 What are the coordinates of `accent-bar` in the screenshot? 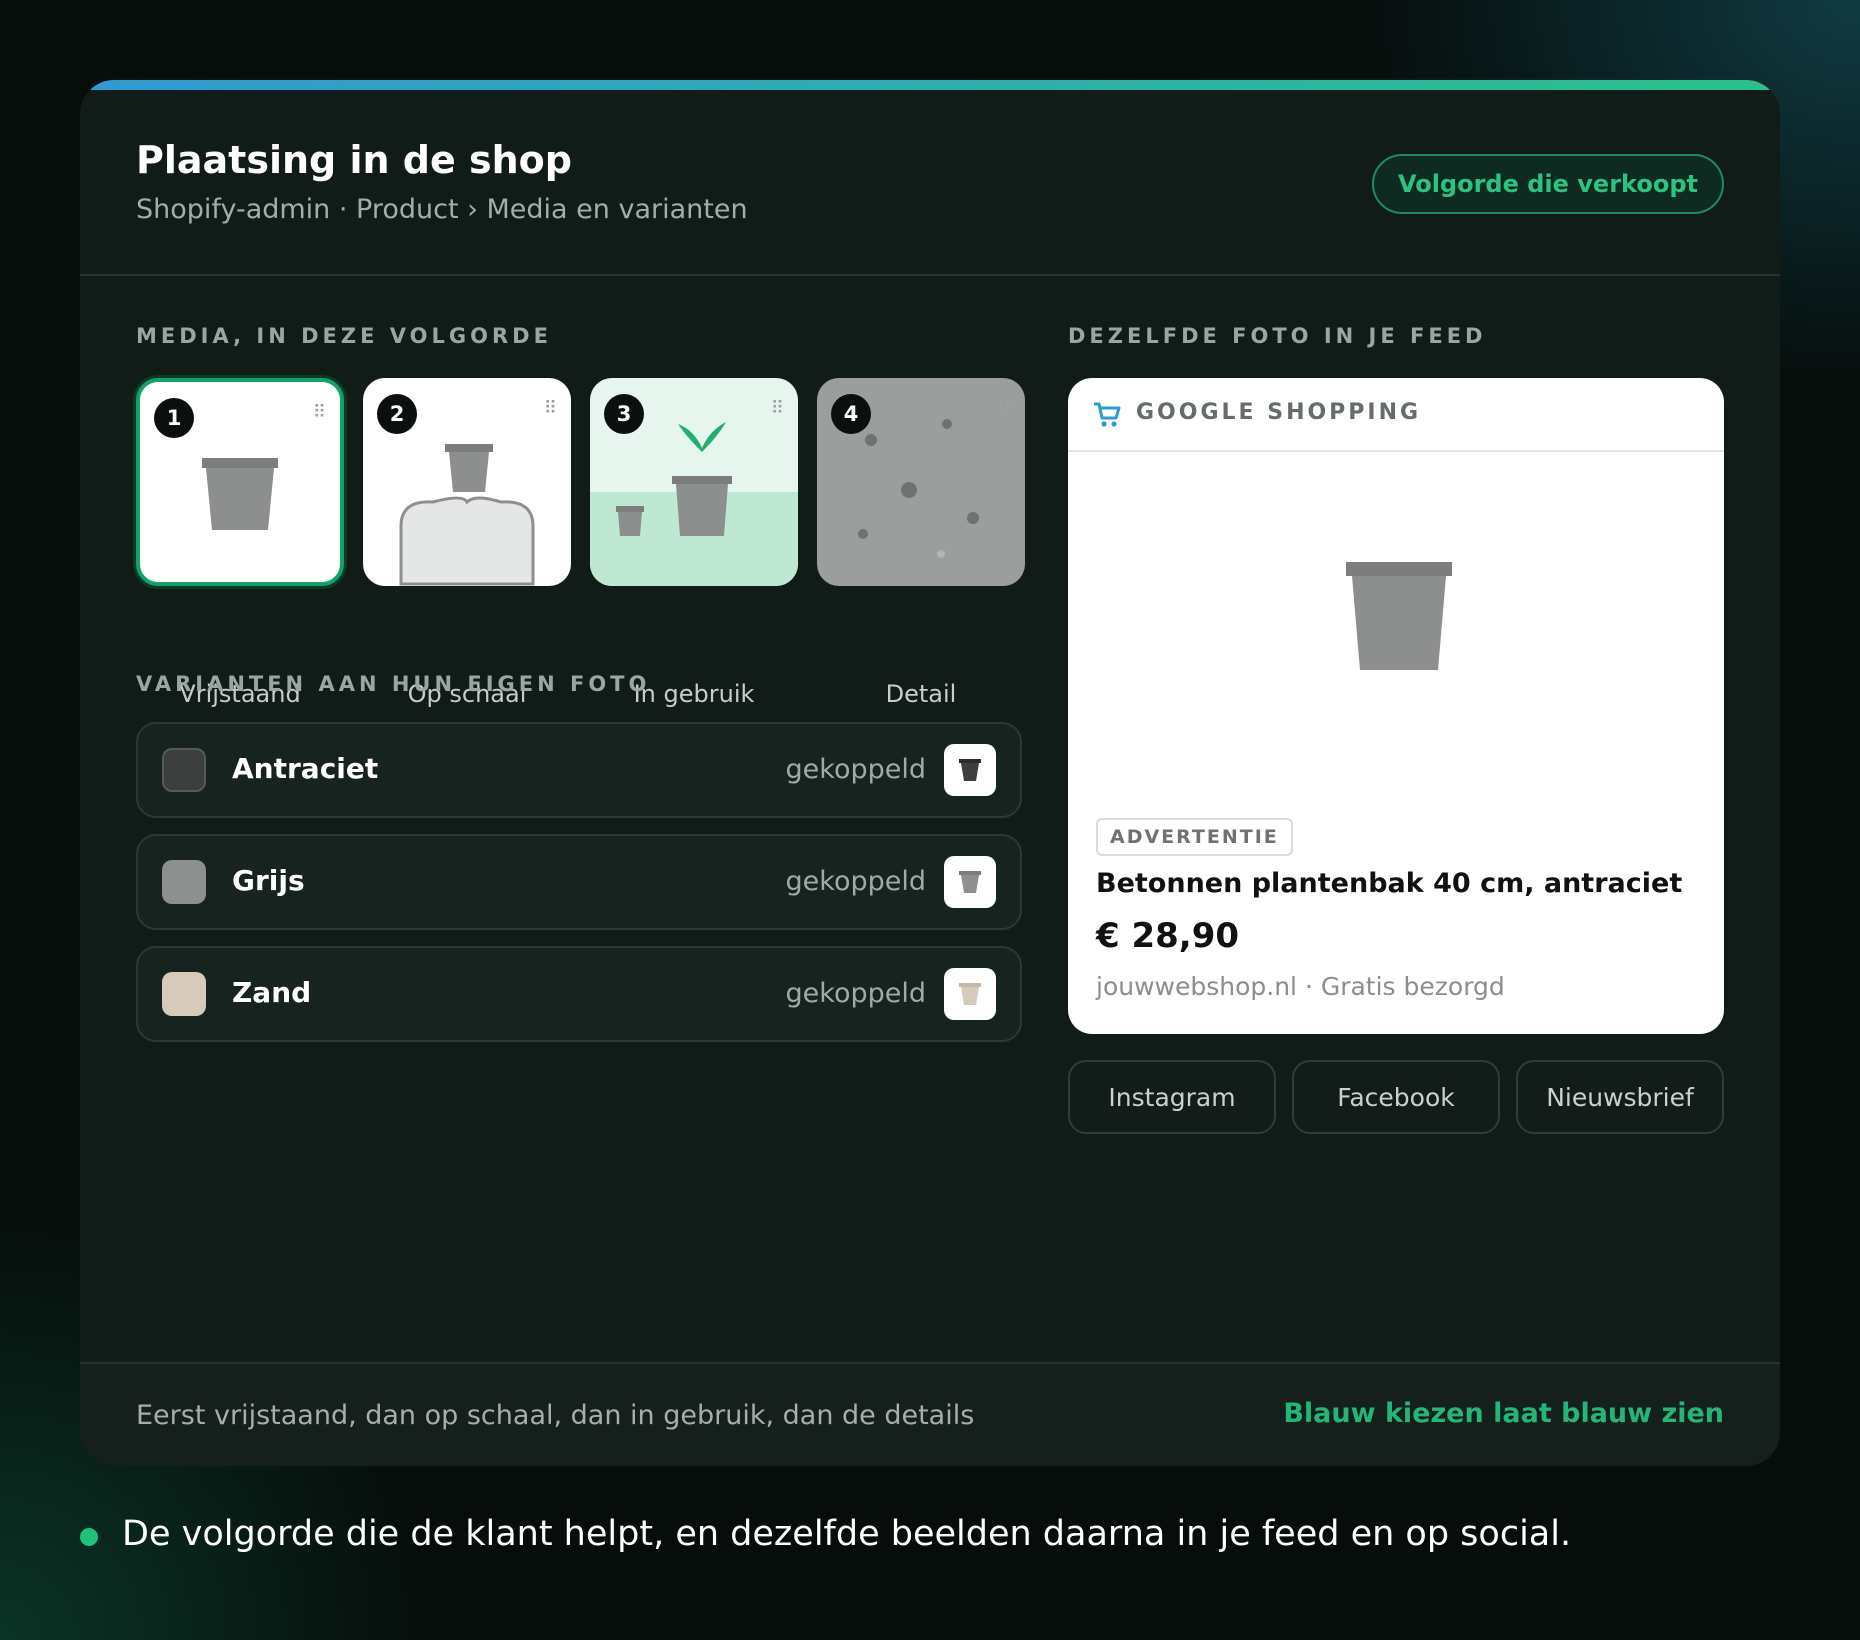 It's located at (930, 85).